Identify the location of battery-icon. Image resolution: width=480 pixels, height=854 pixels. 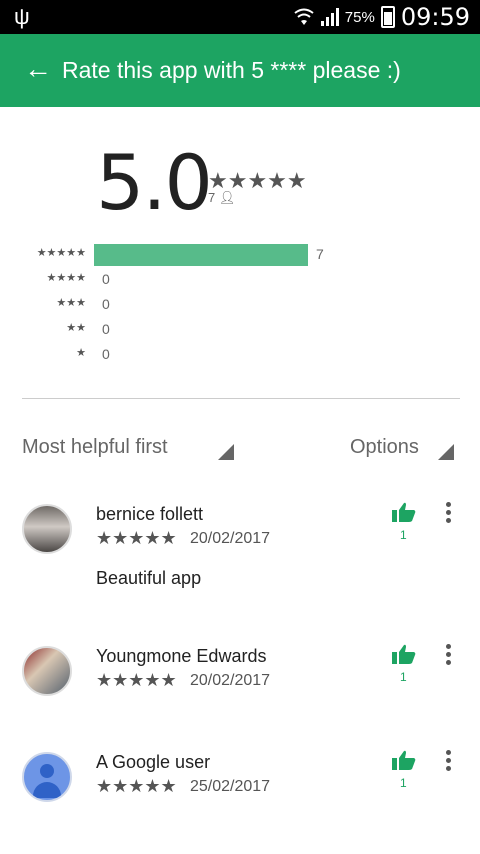
(387, 17).